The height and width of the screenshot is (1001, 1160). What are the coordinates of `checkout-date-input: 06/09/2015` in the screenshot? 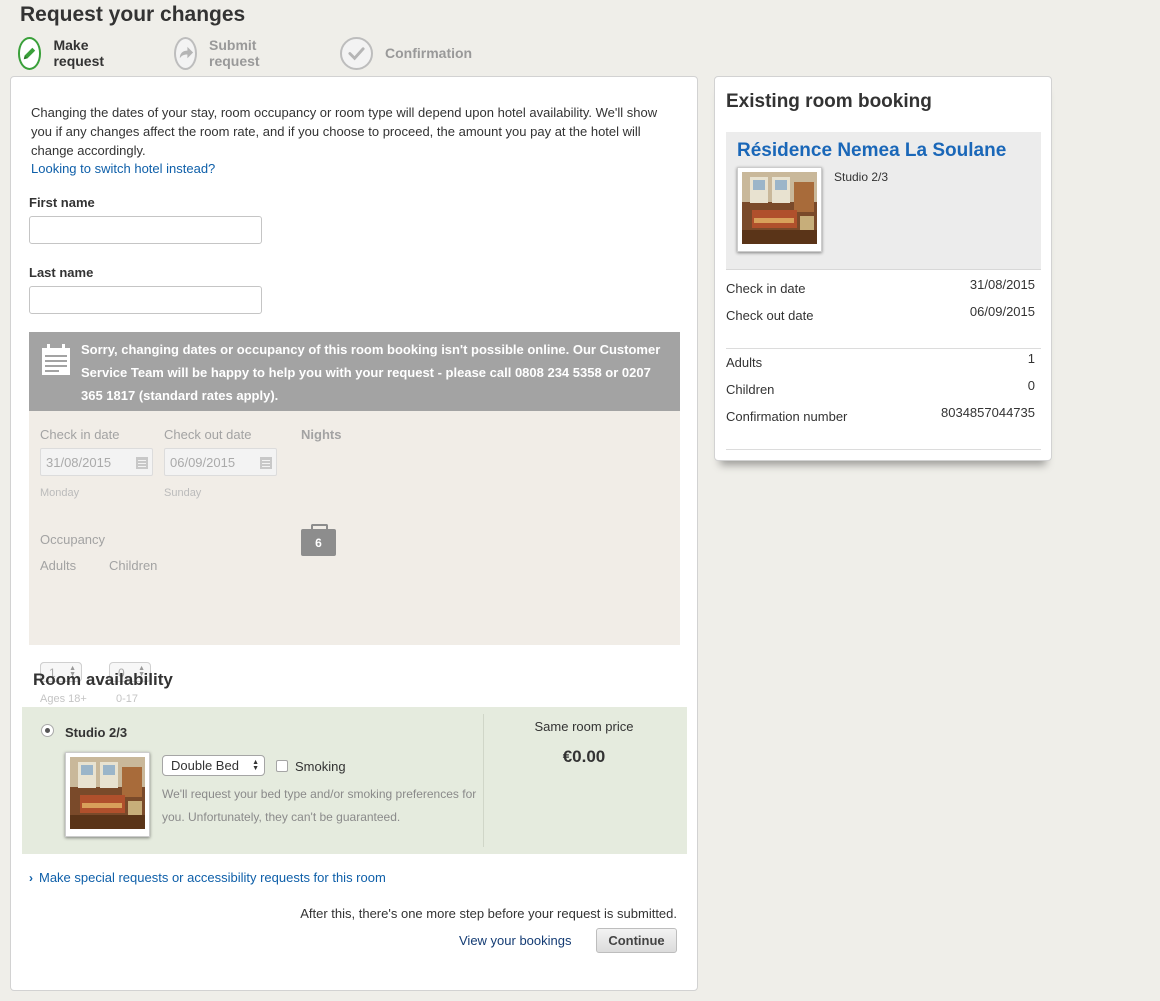 It's located at (220, 462).